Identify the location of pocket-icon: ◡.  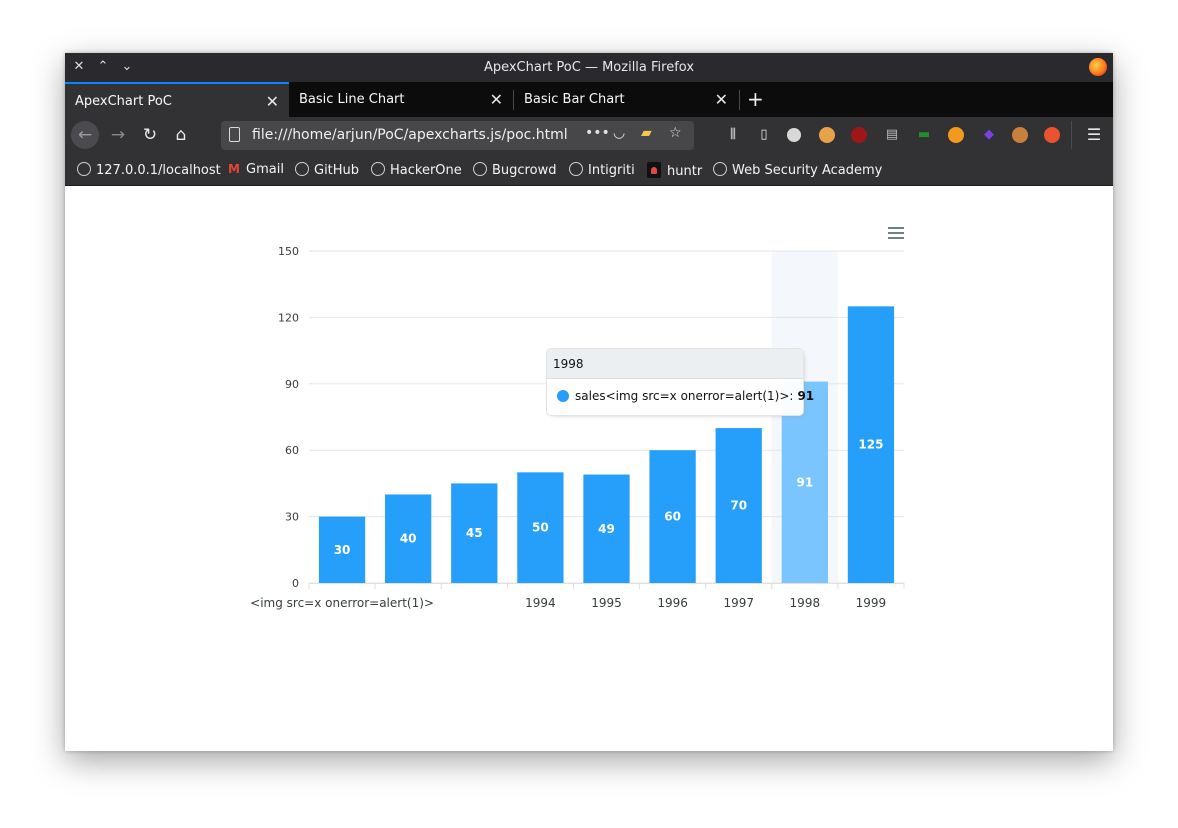
(619, 133).